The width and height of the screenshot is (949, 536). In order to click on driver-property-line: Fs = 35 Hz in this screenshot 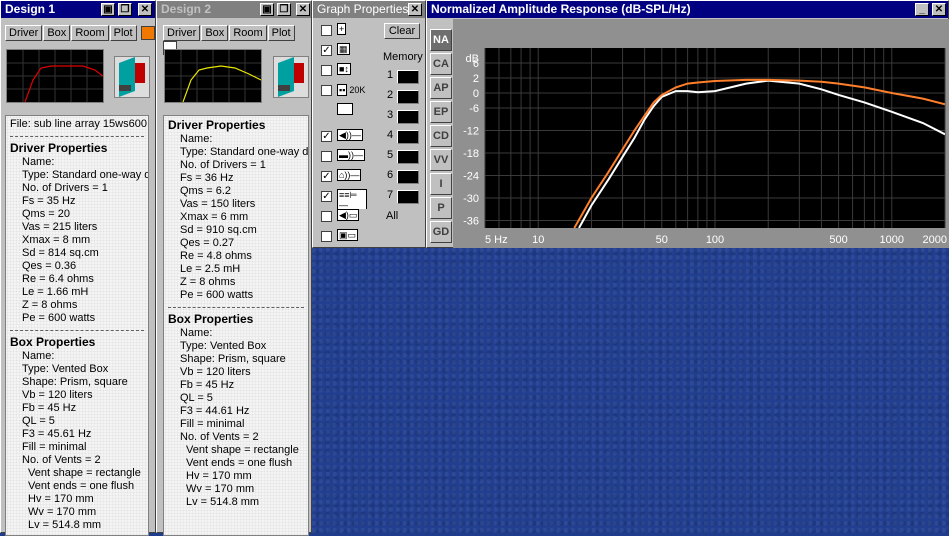, I will do `click(49, 201)`.